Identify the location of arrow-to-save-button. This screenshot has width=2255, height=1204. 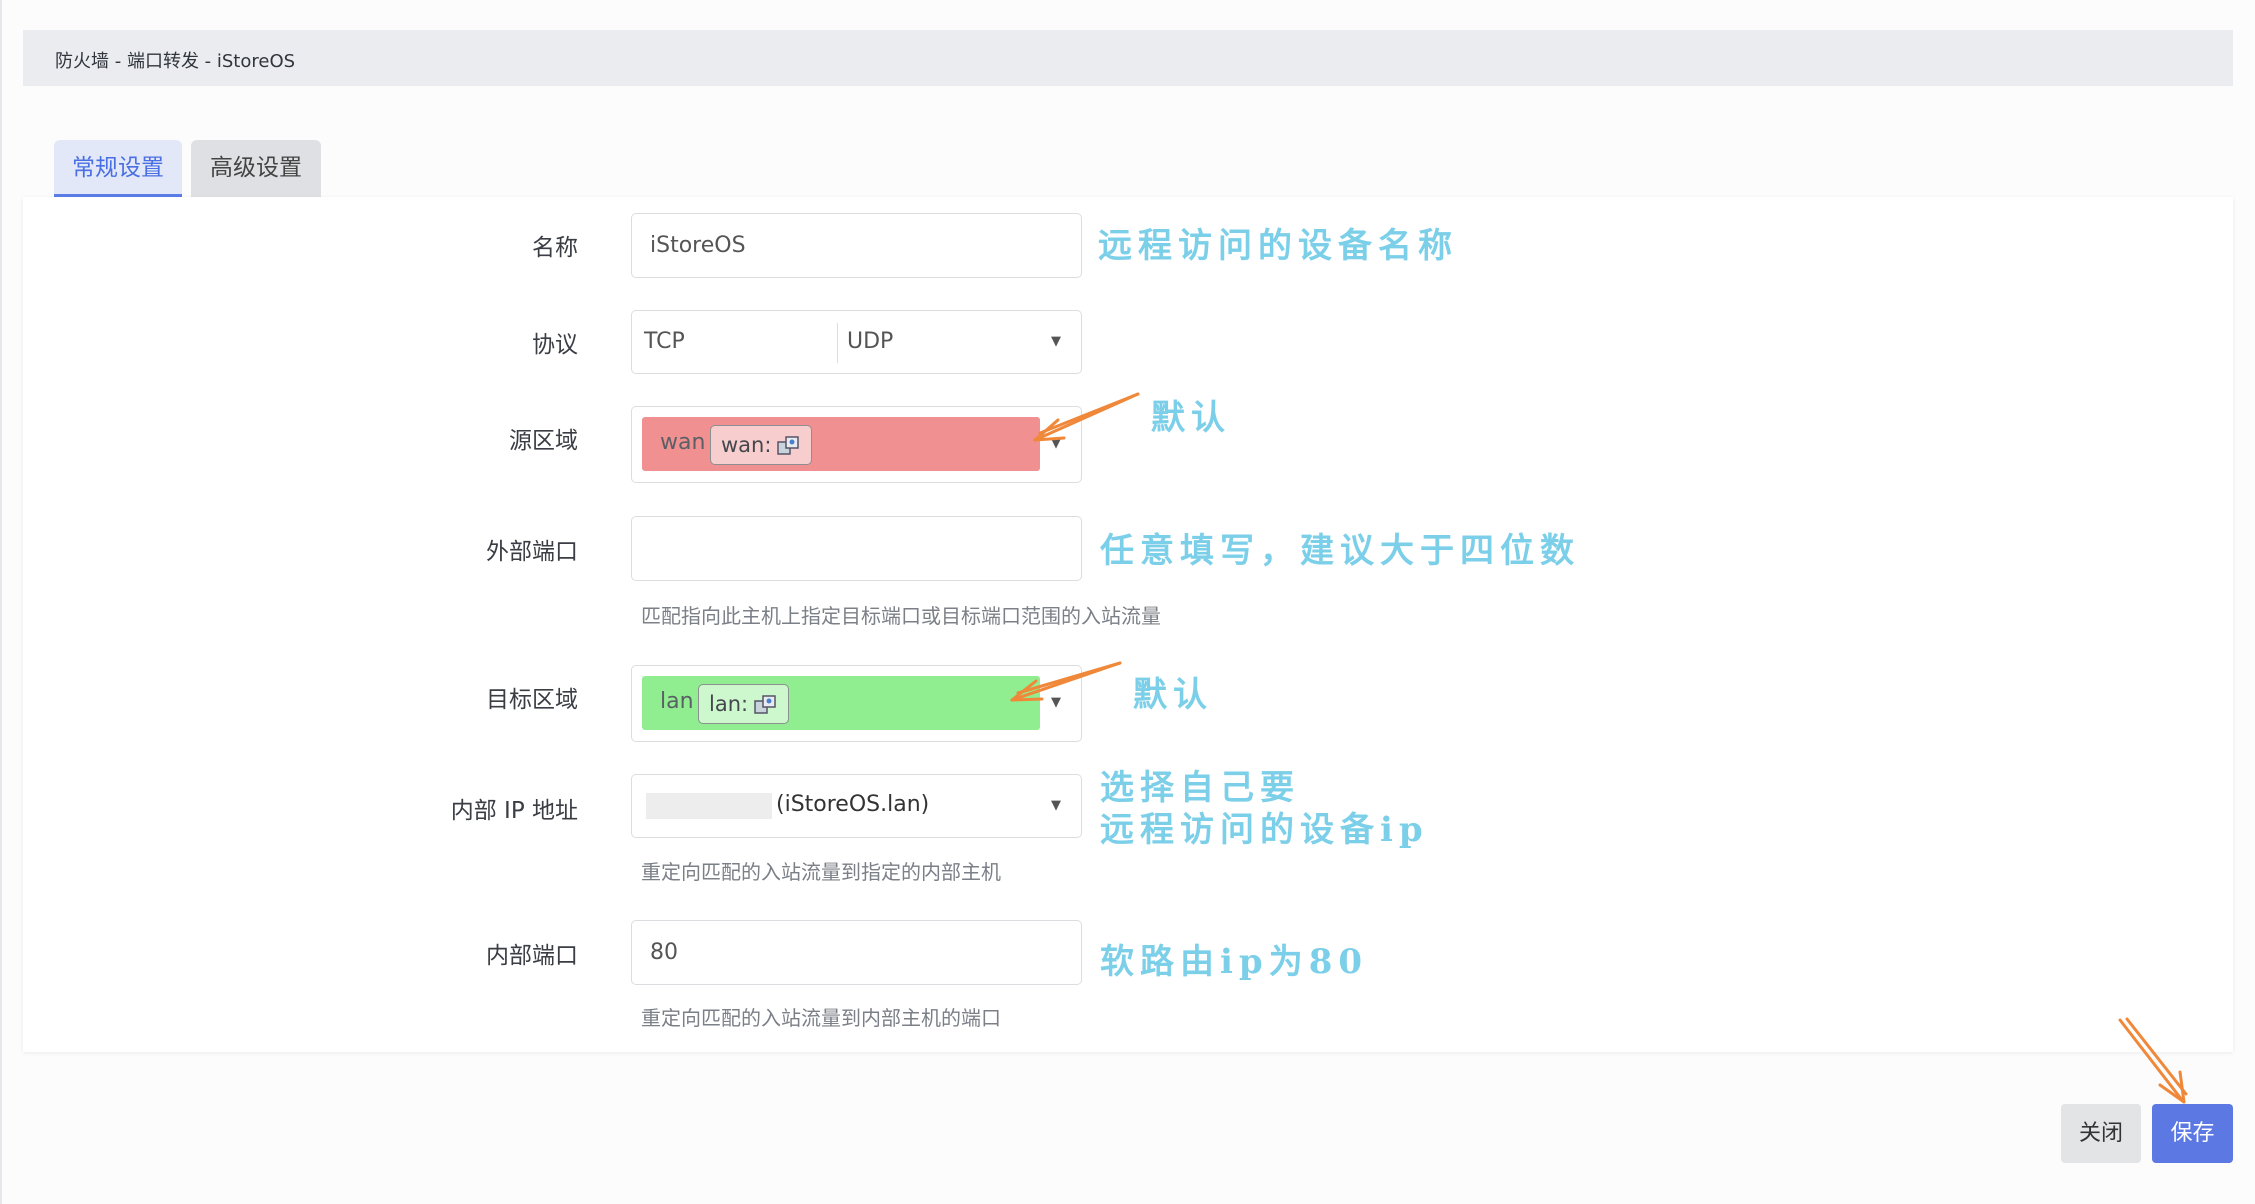
(2153, 1060).